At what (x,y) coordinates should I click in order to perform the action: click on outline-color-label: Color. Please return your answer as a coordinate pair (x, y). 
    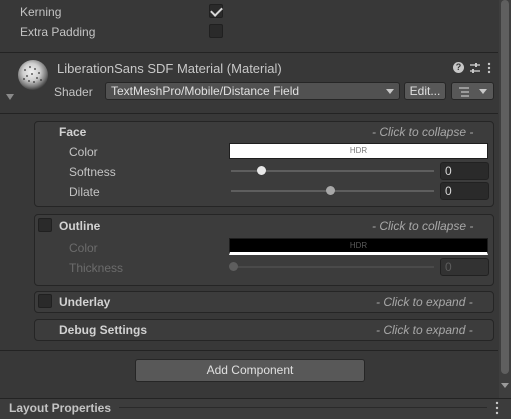
    Looking at the image, I should click on (83, 248).